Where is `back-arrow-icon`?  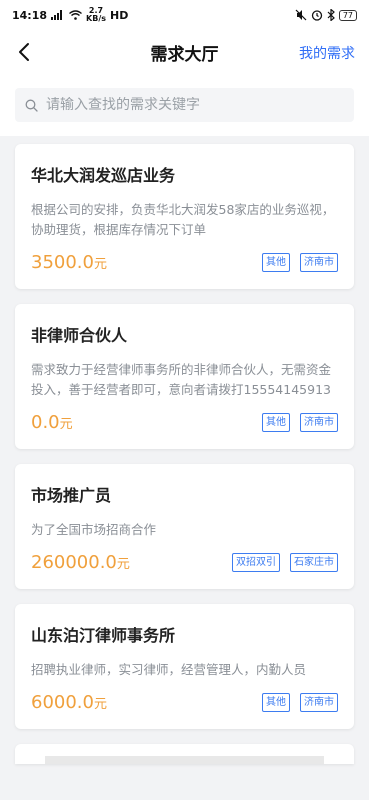
back-arrow-icon is located at coordinates (24, 52).